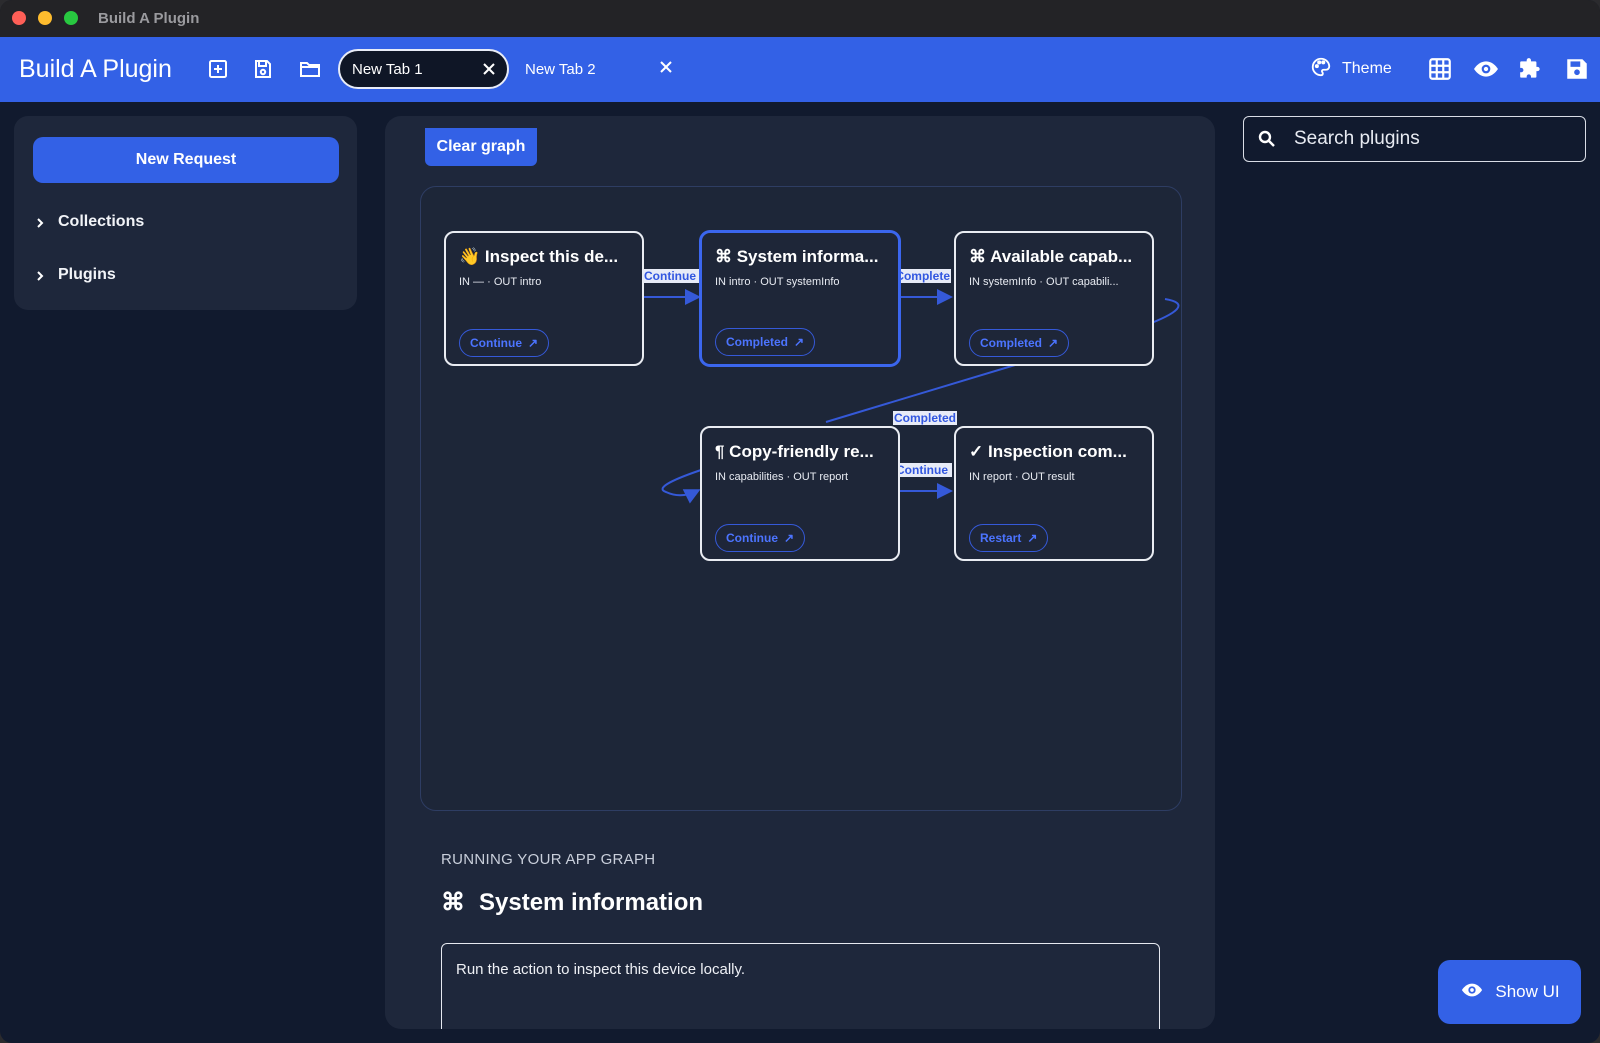 The width and height of the screenshot is (1600, 1043). What do you see at coordinates (800, 18) in the screenshot?
I see `title-bar: Build A Plugin` at bounding box center [800, 18].